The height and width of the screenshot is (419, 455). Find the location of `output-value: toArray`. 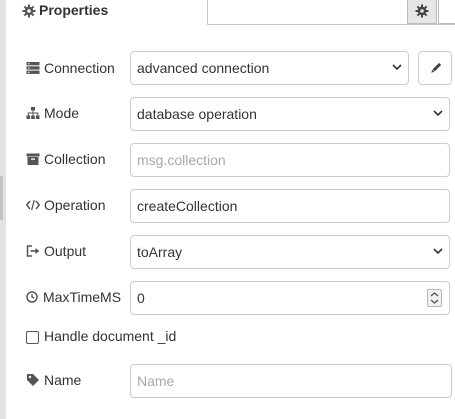

output-value: toArray is located at coordinates (160, 252).